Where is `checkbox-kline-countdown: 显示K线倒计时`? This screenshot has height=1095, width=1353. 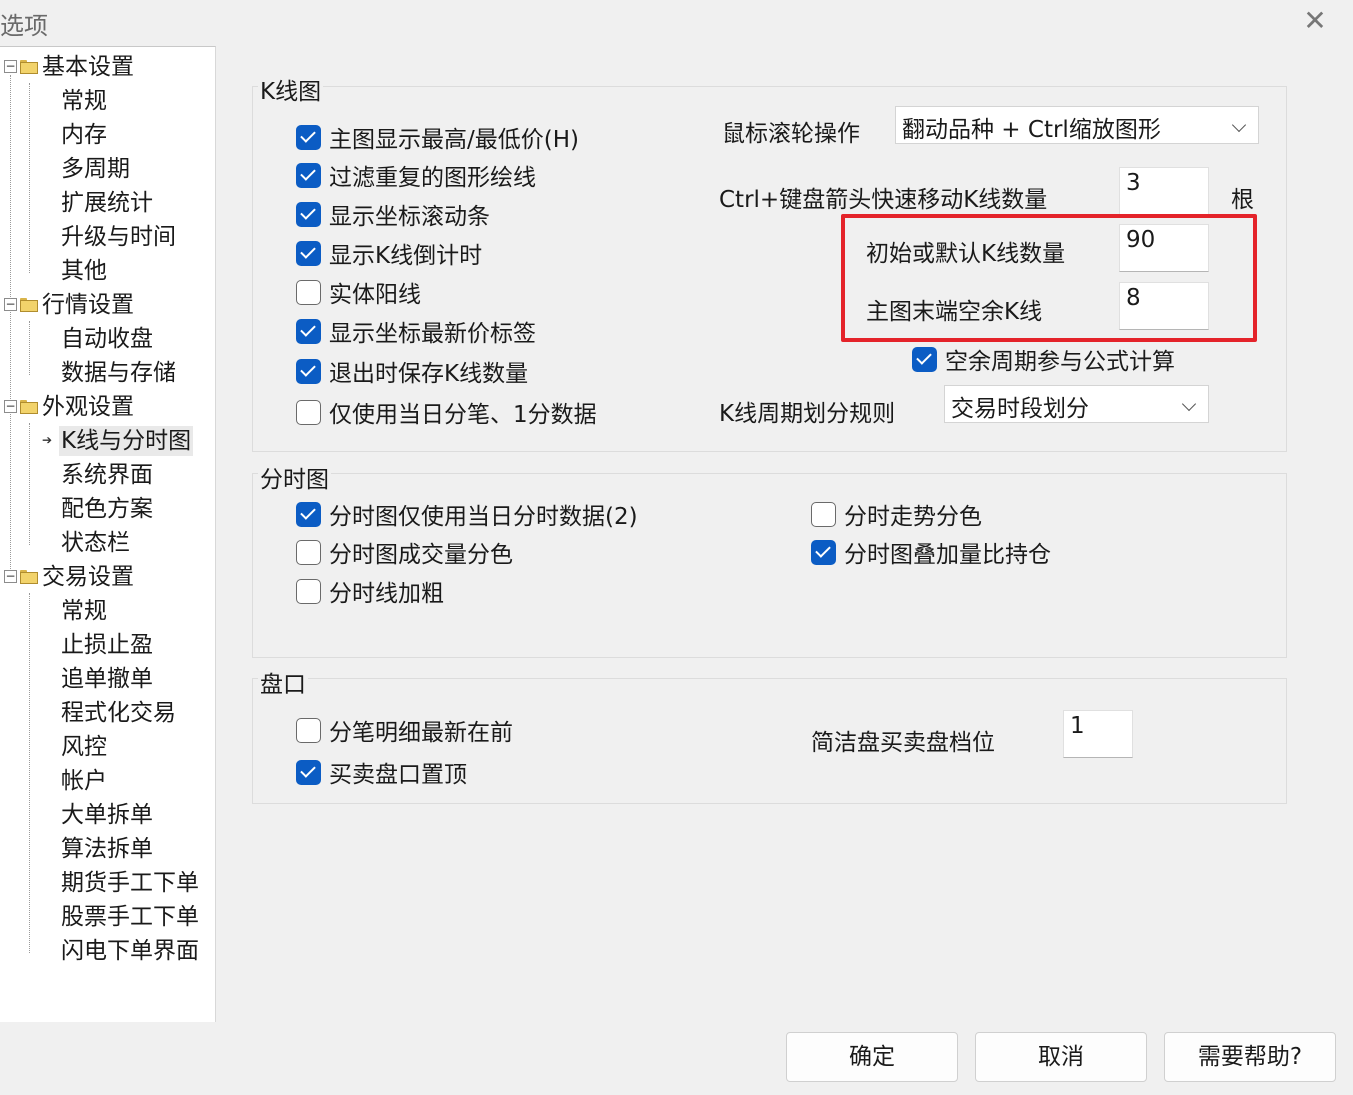 checkbox-kline-countdown: 显示K线倒计时 is located at coordinates (389, 253).